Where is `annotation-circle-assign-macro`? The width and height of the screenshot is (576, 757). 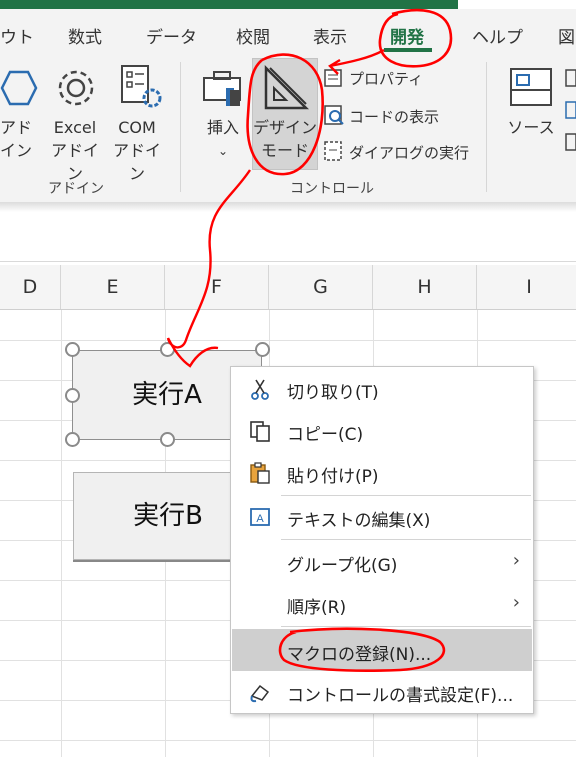
annotation-circle-assign-macro is located at coordinates (362, 649).